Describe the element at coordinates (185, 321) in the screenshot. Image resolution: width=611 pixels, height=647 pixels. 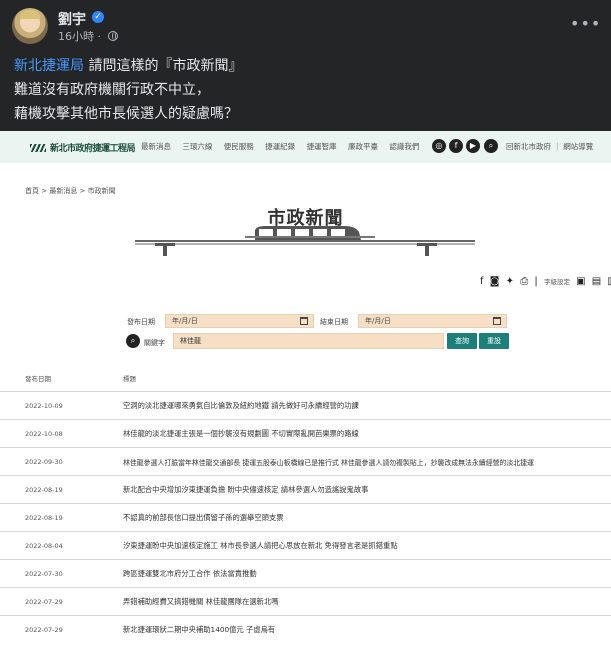
I see `start-date-placeholder: 年/月/日` at that location.